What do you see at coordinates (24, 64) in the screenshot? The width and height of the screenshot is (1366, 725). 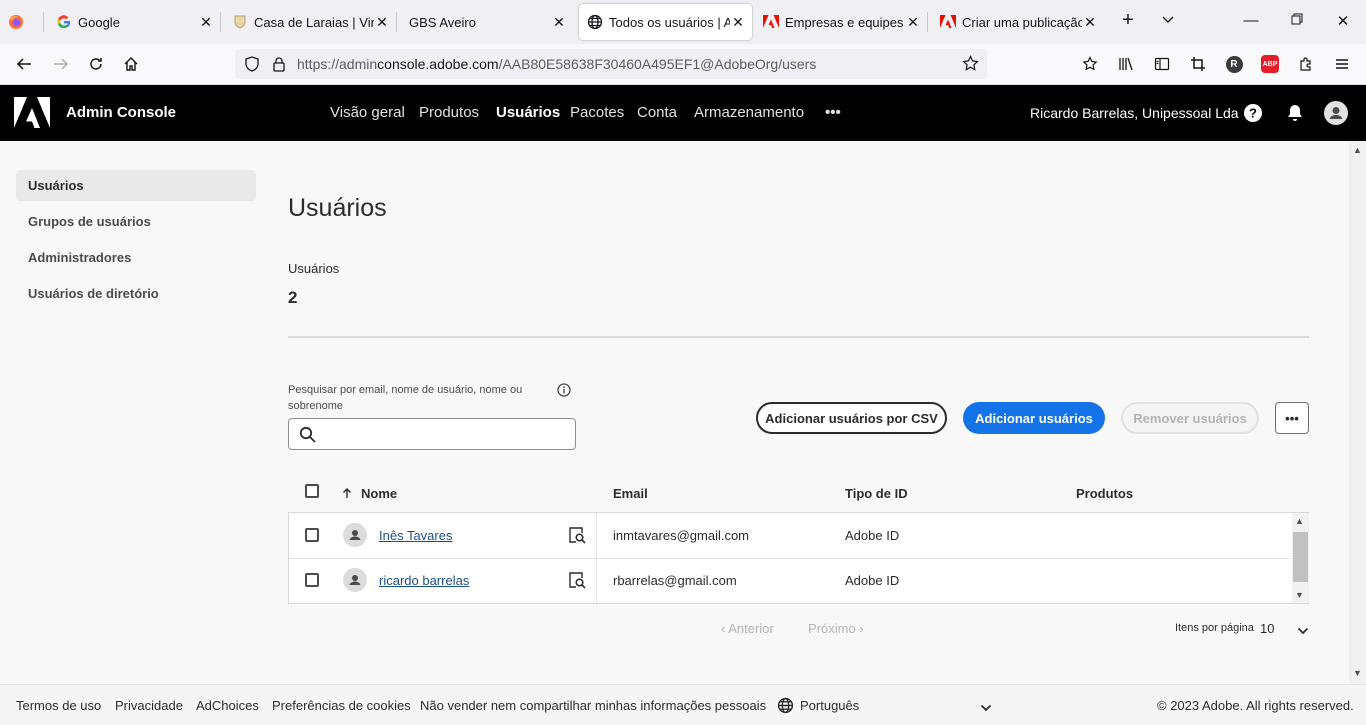 I see `back-button` at bounding box center [24, 64].